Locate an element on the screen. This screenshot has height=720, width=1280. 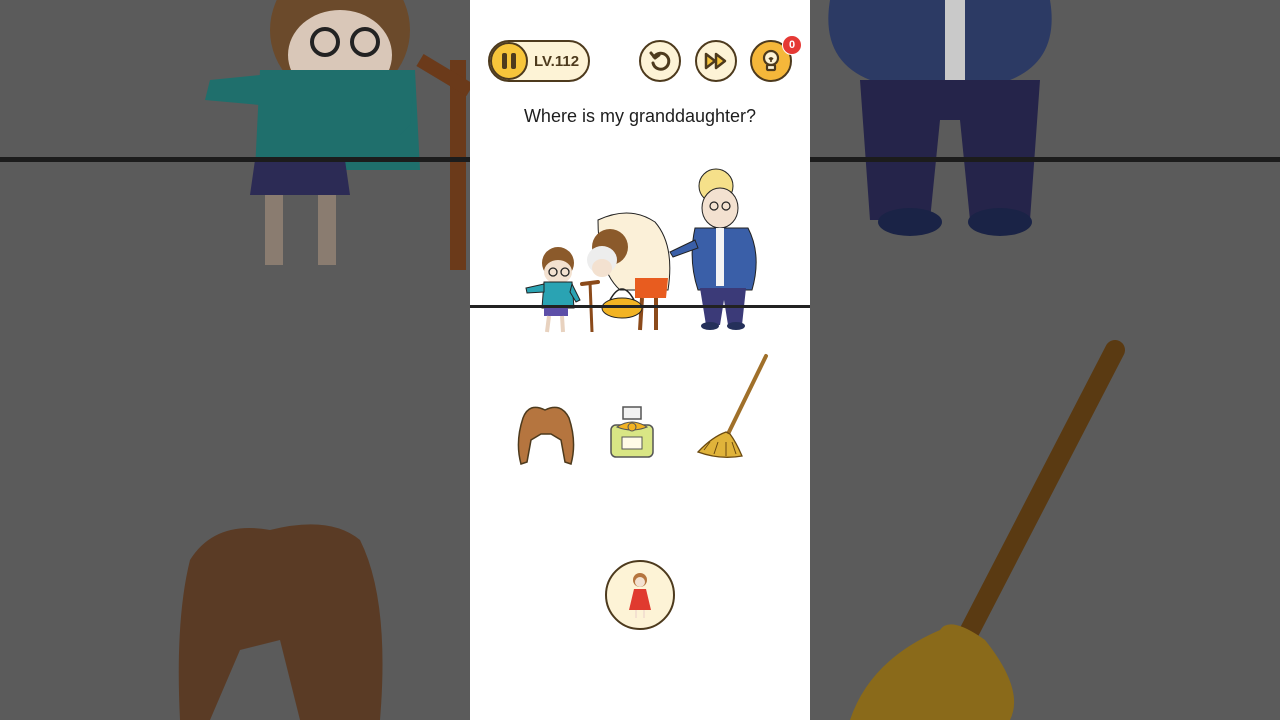
ground-line is located at coordinates (640, 306).